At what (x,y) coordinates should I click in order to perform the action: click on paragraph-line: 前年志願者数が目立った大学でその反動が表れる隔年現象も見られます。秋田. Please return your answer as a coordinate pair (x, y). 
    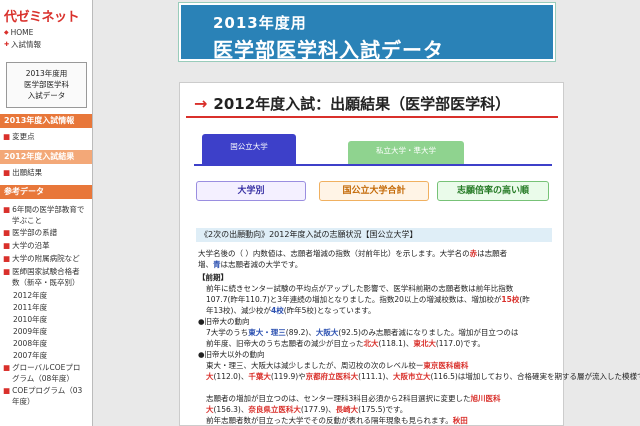
    Looking at the image, I should click on (337, 420).